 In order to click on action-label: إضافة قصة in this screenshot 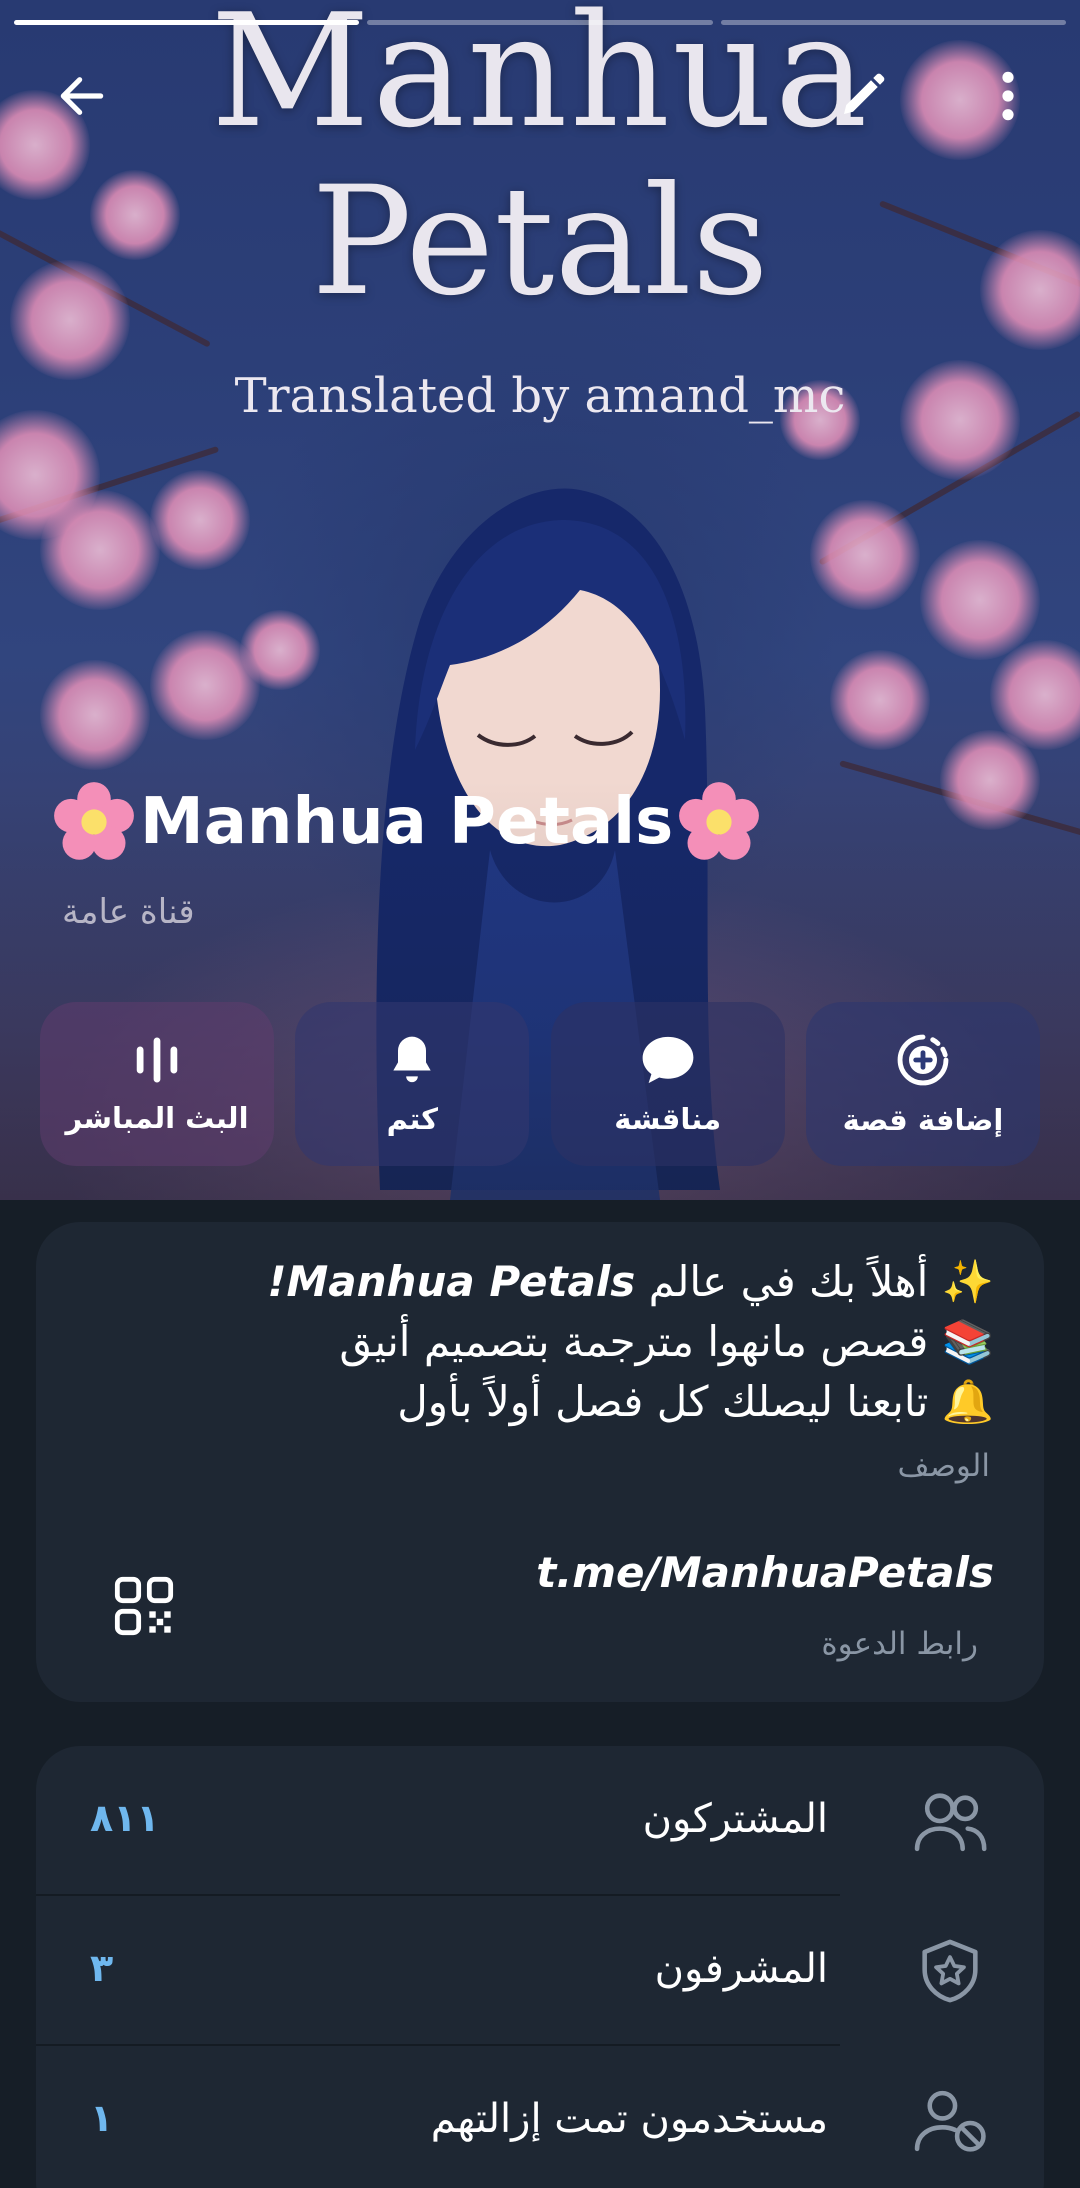, I will do `click(923, 1120)`.